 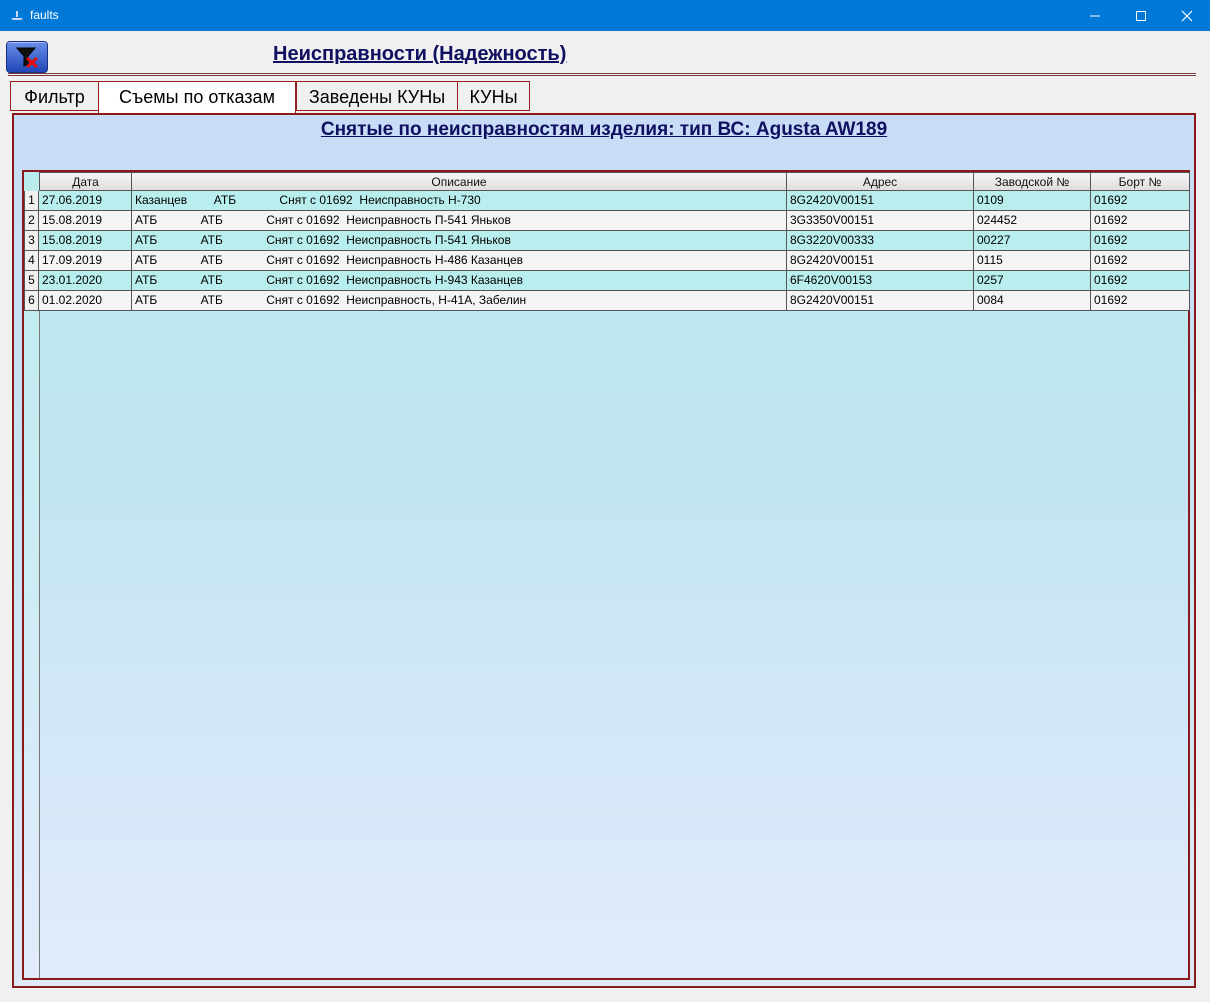 I want to click on tab-opened-kun: Заведены КУНы, so click(x=377, y=96).